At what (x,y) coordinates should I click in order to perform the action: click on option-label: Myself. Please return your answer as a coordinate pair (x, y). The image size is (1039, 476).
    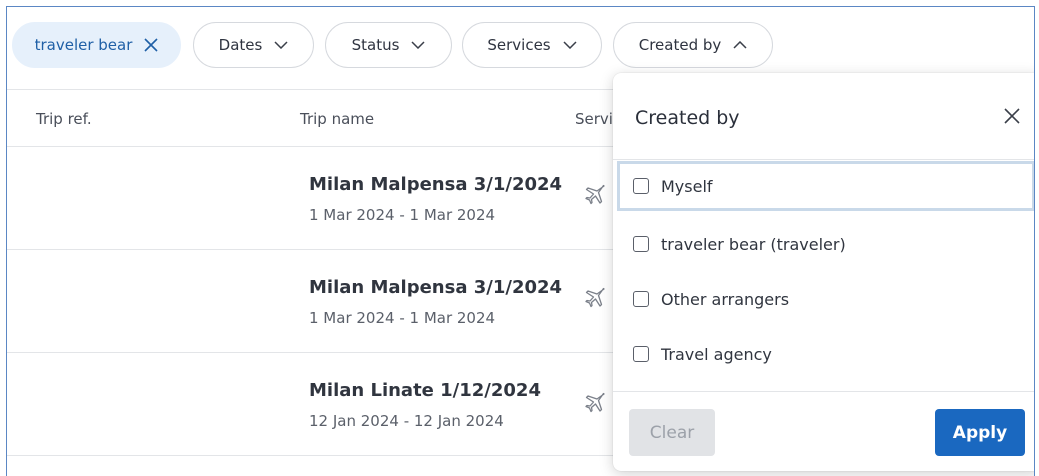
    Looking at the image, I should click on (687, 186).